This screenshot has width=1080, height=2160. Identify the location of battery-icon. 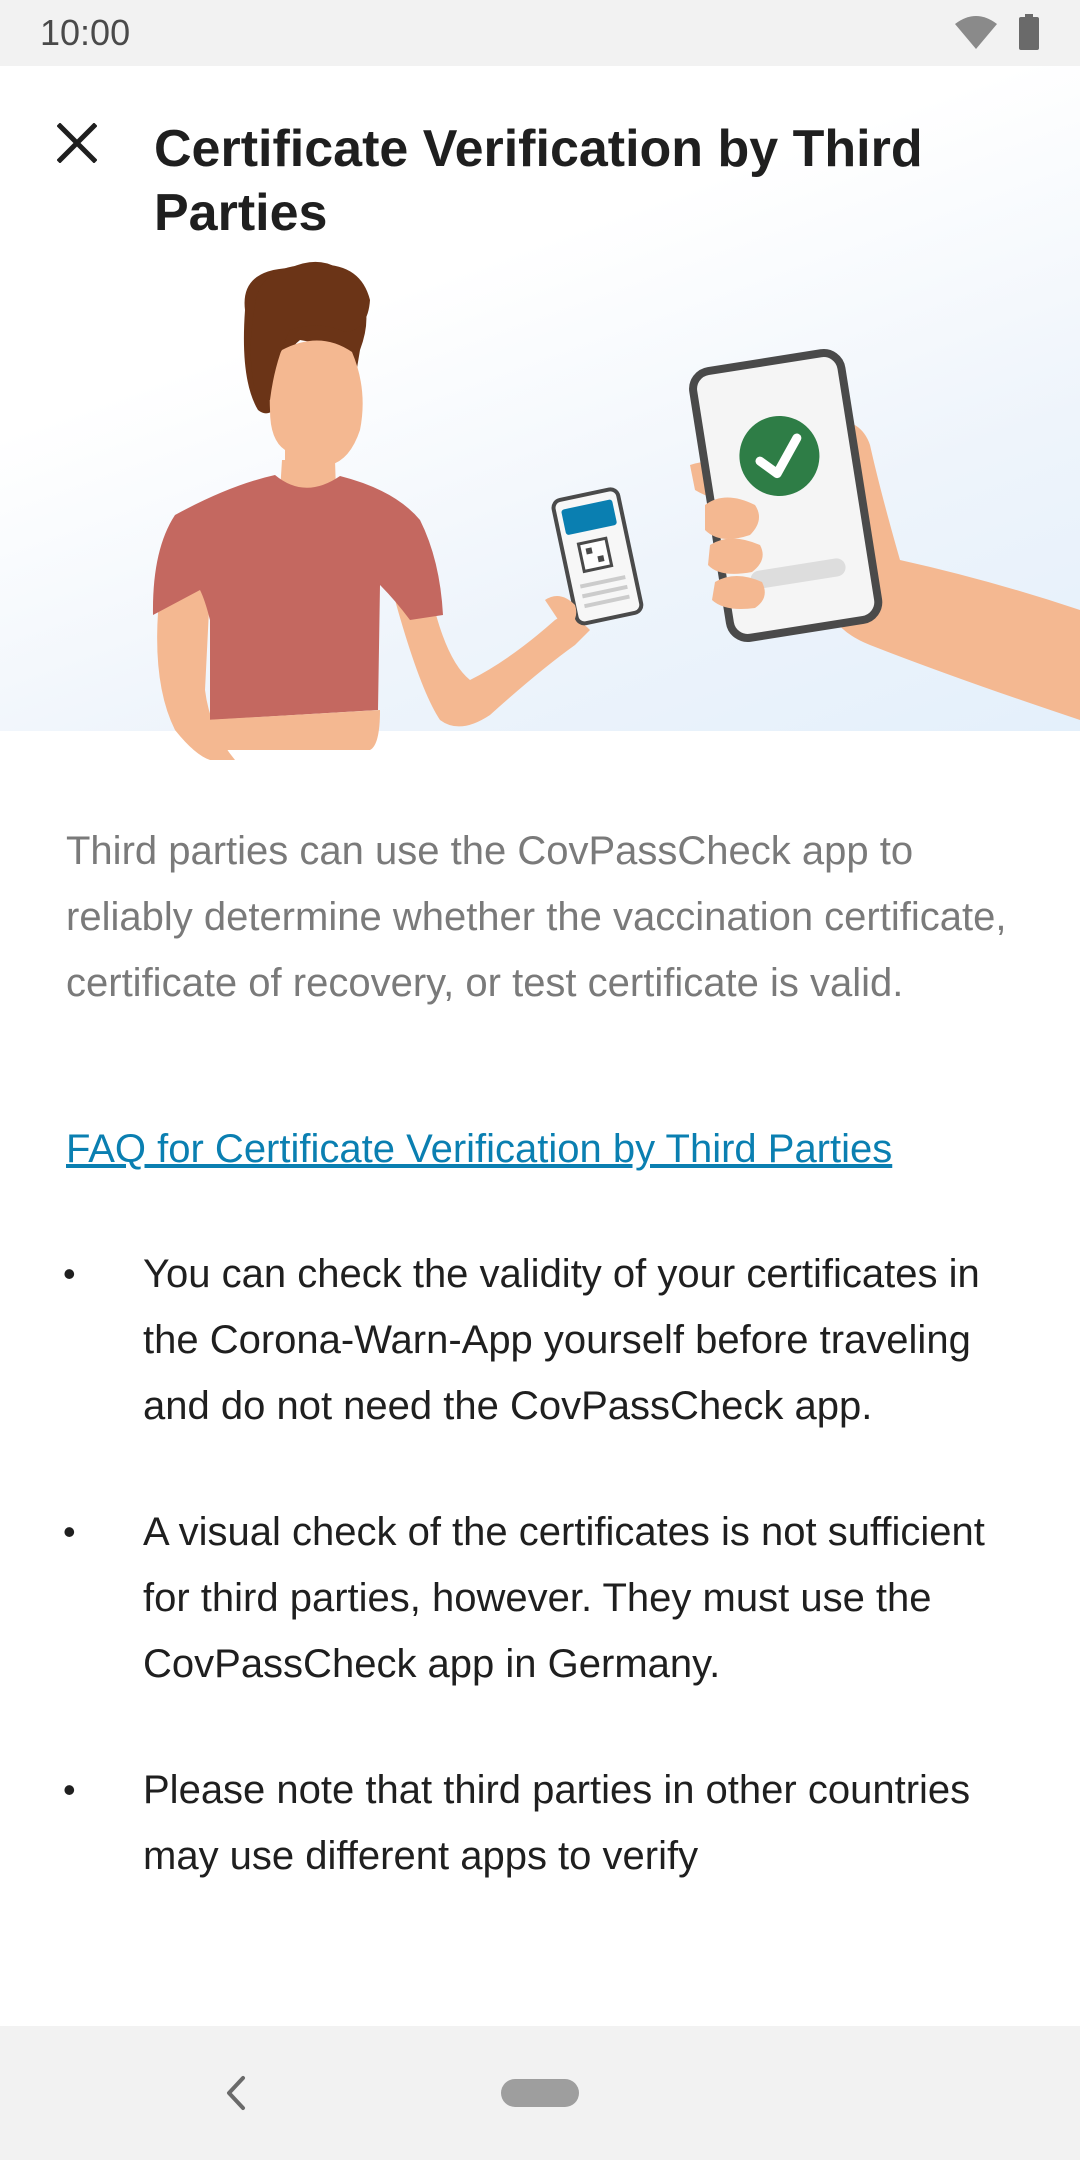
(1029, 32).